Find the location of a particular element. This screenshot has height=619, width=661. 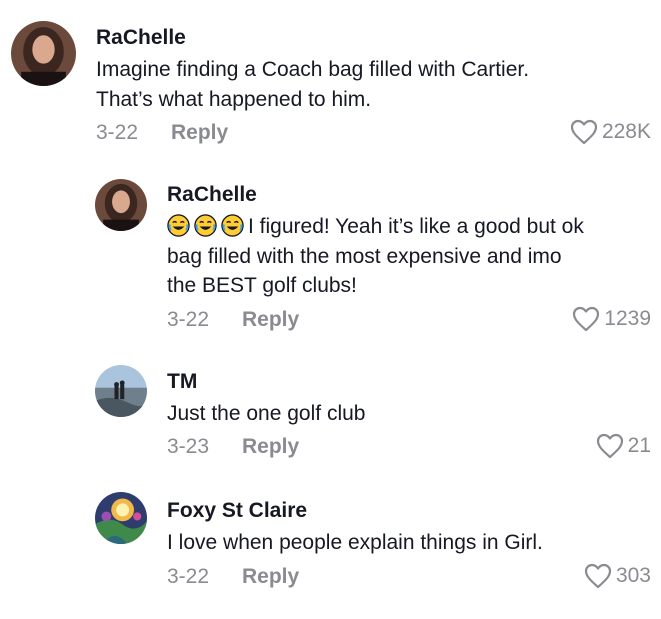

like-count: 21 is located at coordinates (639, 445).